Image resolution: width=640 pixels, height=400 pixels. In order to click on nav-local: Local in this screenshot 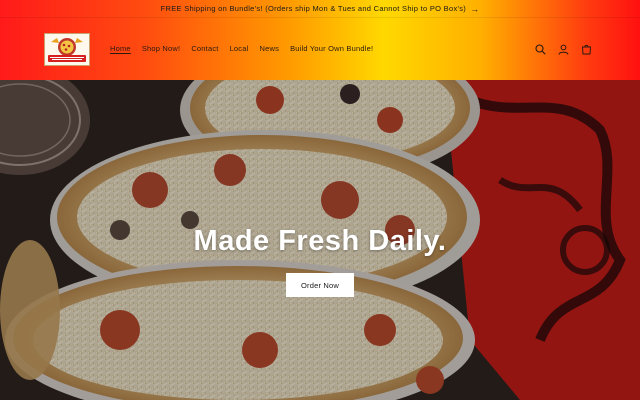, I will do `click(239, 48)`.